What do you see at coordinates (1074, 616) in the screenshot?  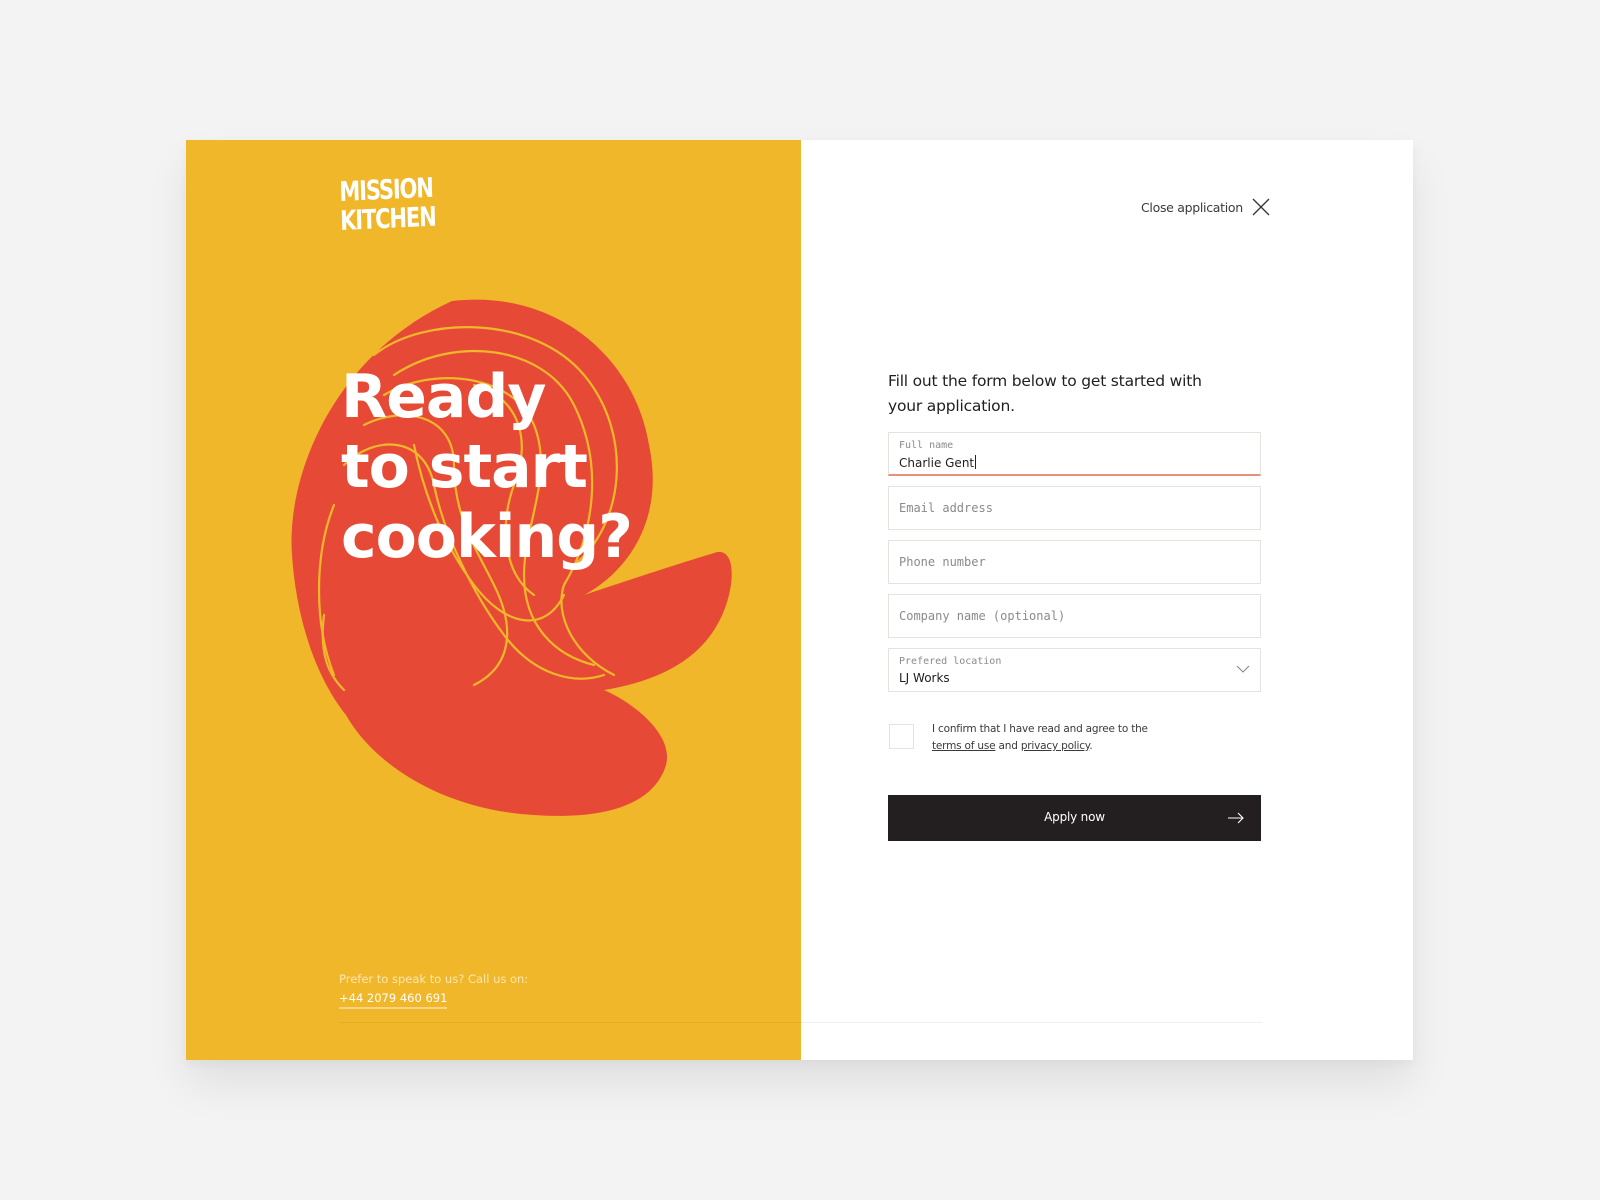 I see `company-field: Company name (optional)` at bounding box center [1074, 616].